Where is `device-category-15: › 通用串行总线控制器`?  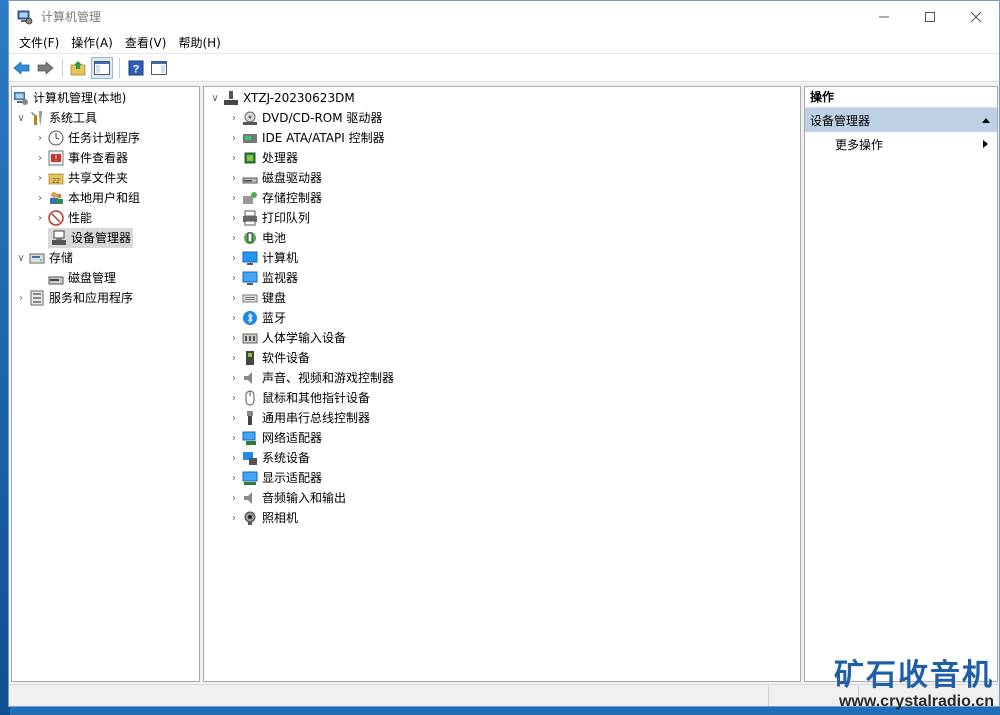
device-category-15: › 通用串行总线控制器 is located at coordinates (298, 418).